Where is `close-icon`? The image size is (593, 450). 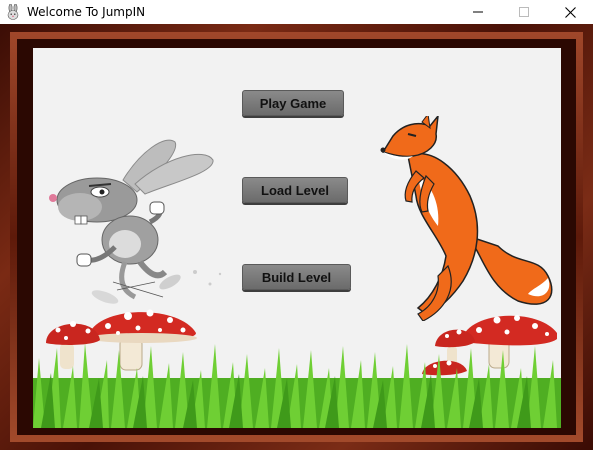 close-icon is located at coordinates (570, 12).